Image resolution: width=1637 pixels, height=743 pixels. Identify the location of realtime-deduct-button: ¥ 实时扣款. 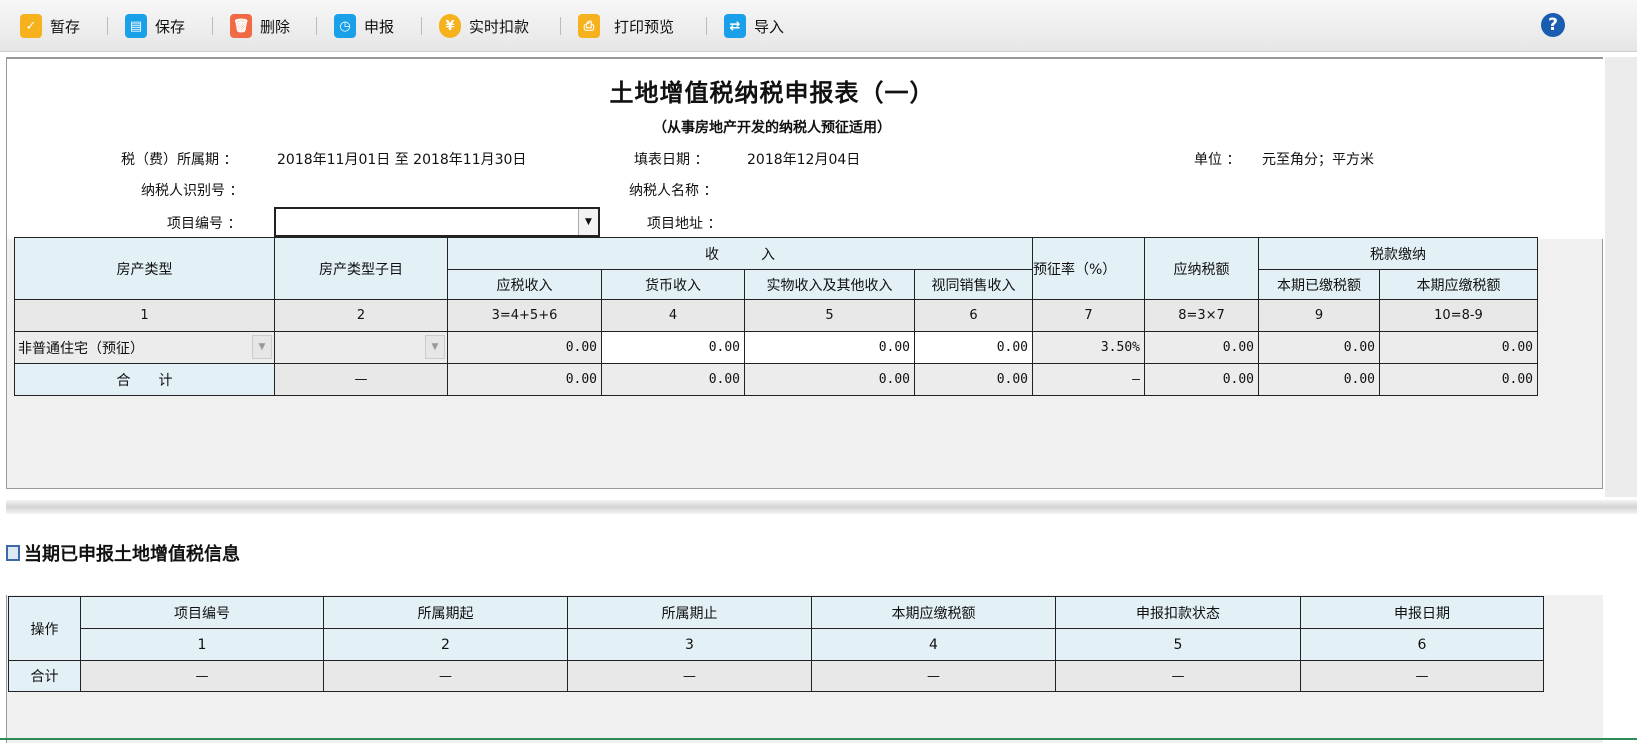
(484, 26).